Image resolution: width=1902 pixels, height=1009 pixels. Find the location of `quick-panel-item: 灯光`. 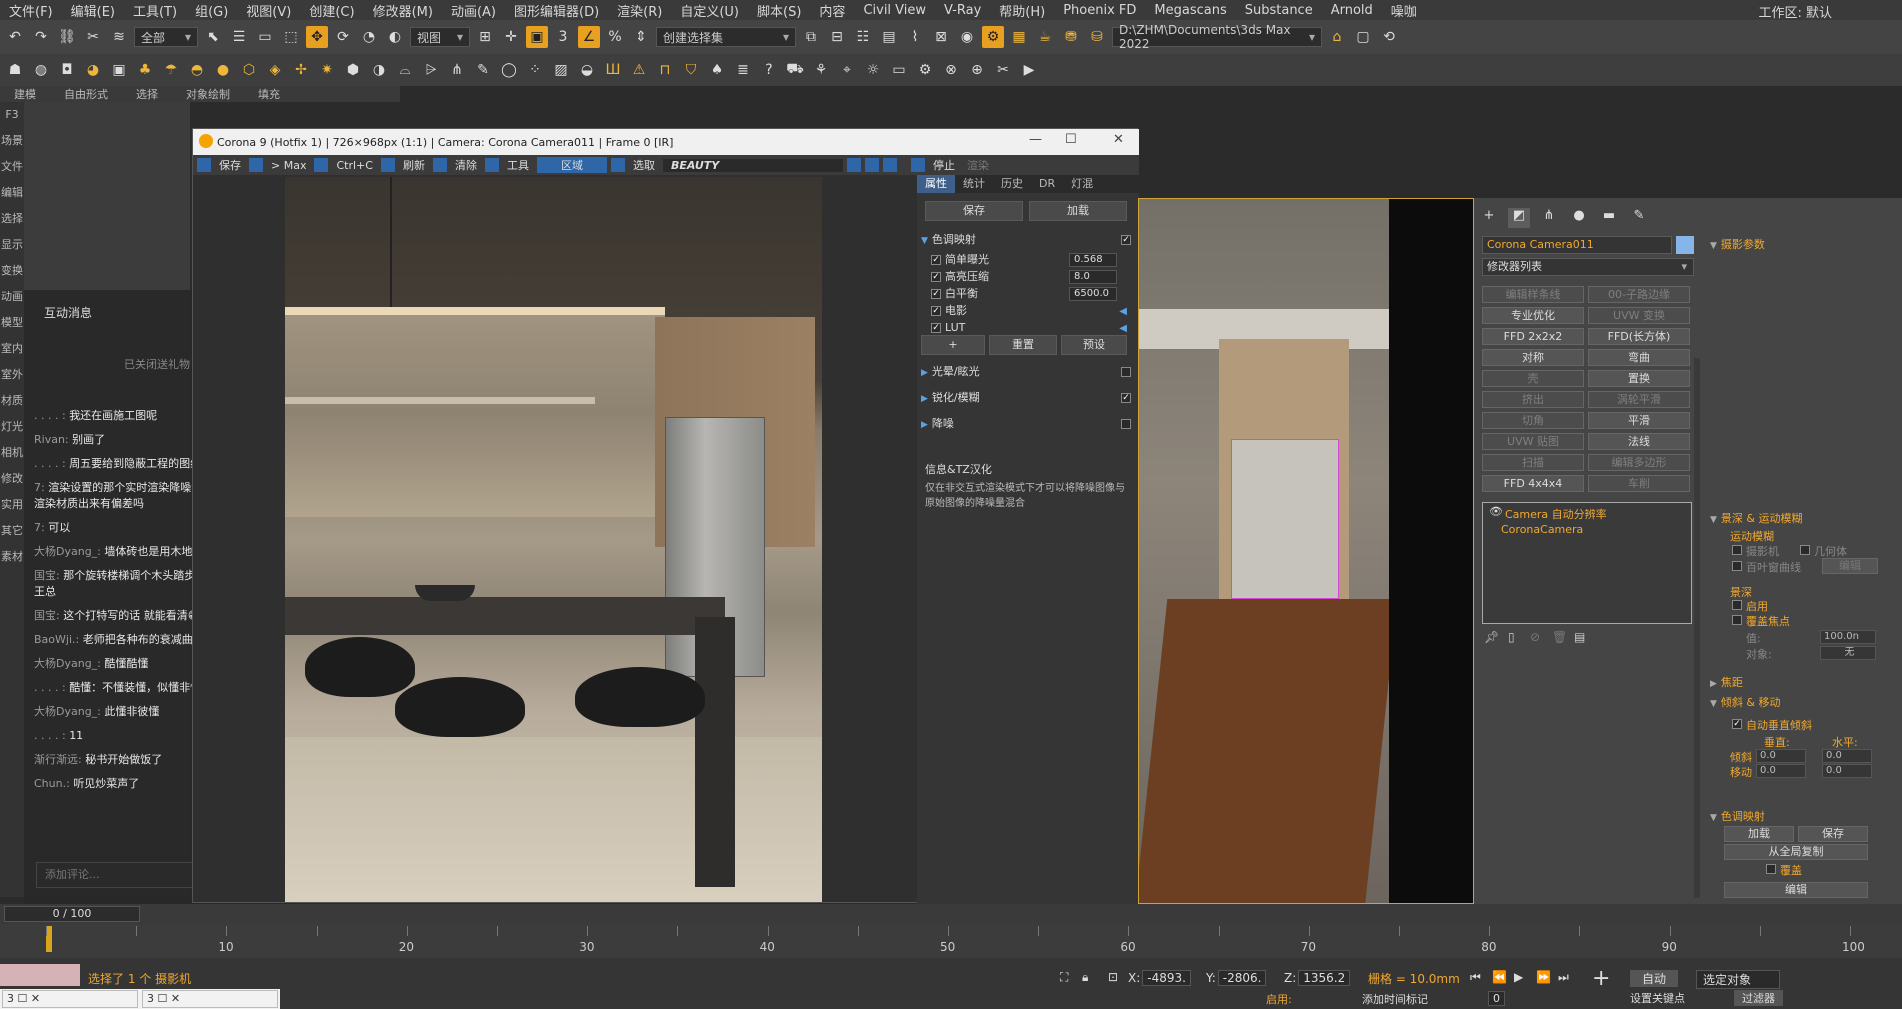

quick-panel-item: 灯光 is located at coordinates (12, 427).